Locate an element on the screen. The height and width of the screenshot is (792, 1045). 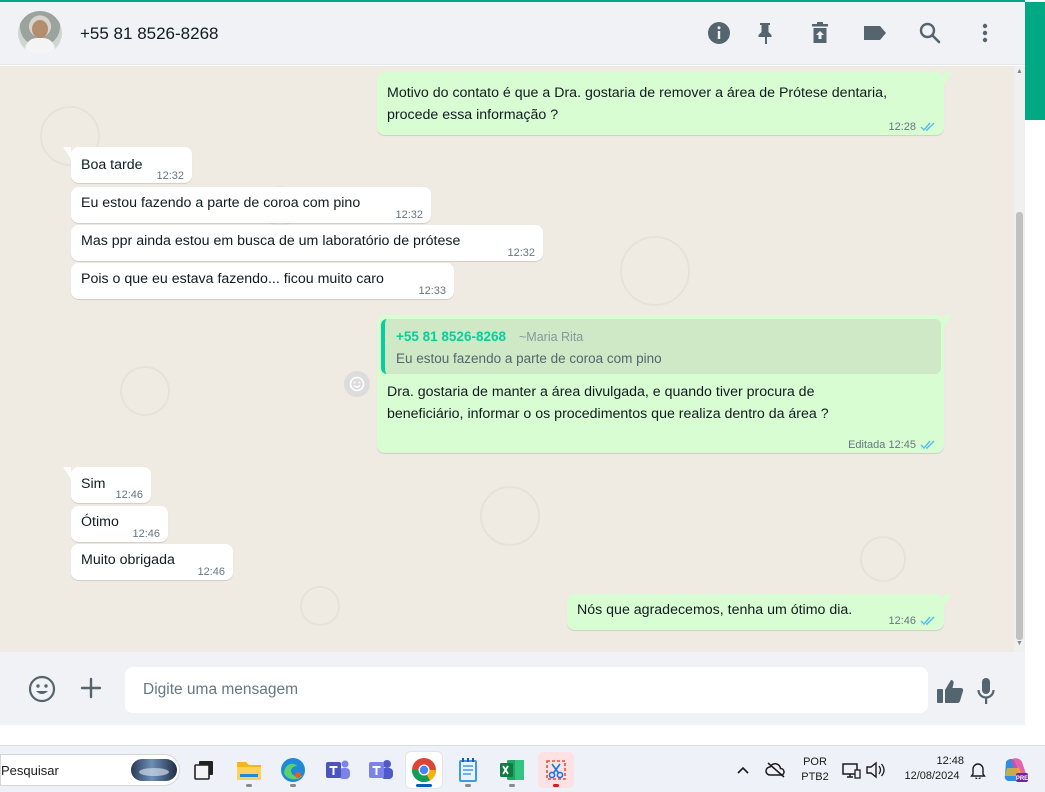
message-text: Ótimo is located at coordinates (100, 522).